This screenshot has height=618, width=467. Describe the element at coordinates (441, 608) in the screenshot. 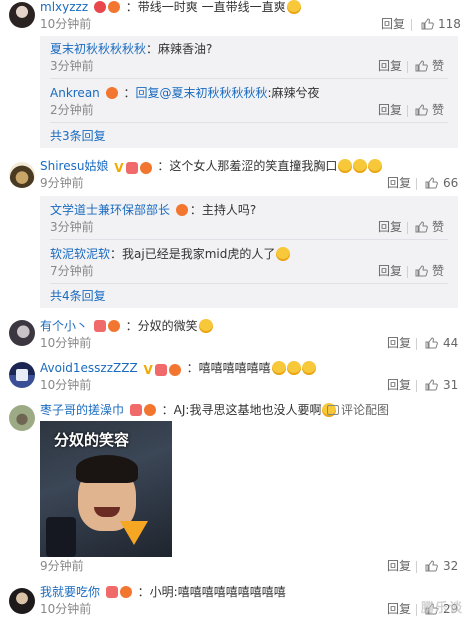

I see `watermark: 腾乐谈` at that location.